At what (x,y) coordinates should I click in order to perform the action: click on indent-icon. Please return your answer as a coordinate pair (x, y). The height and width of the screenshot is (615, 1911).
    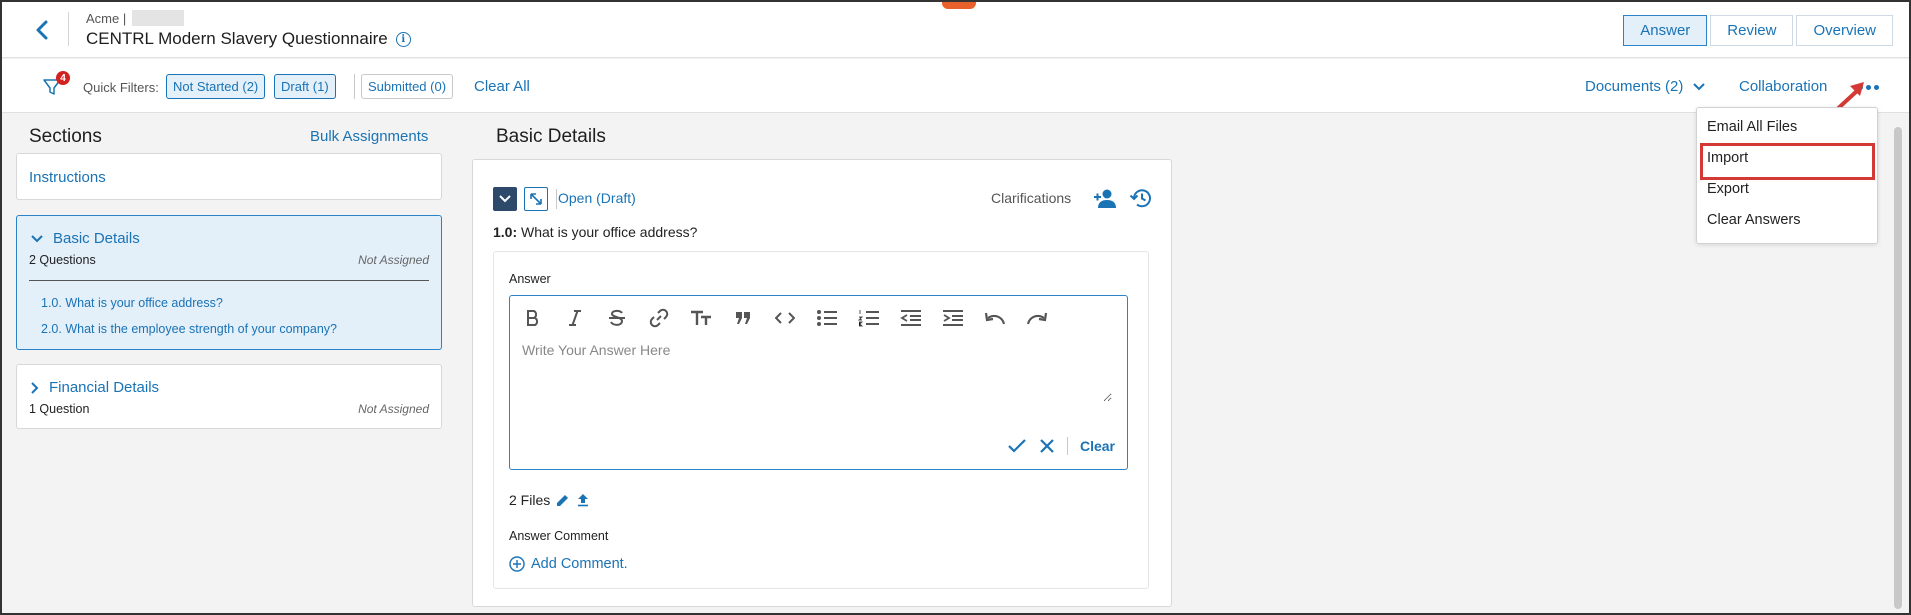
    Looking at the image, I should click on (953, 318).